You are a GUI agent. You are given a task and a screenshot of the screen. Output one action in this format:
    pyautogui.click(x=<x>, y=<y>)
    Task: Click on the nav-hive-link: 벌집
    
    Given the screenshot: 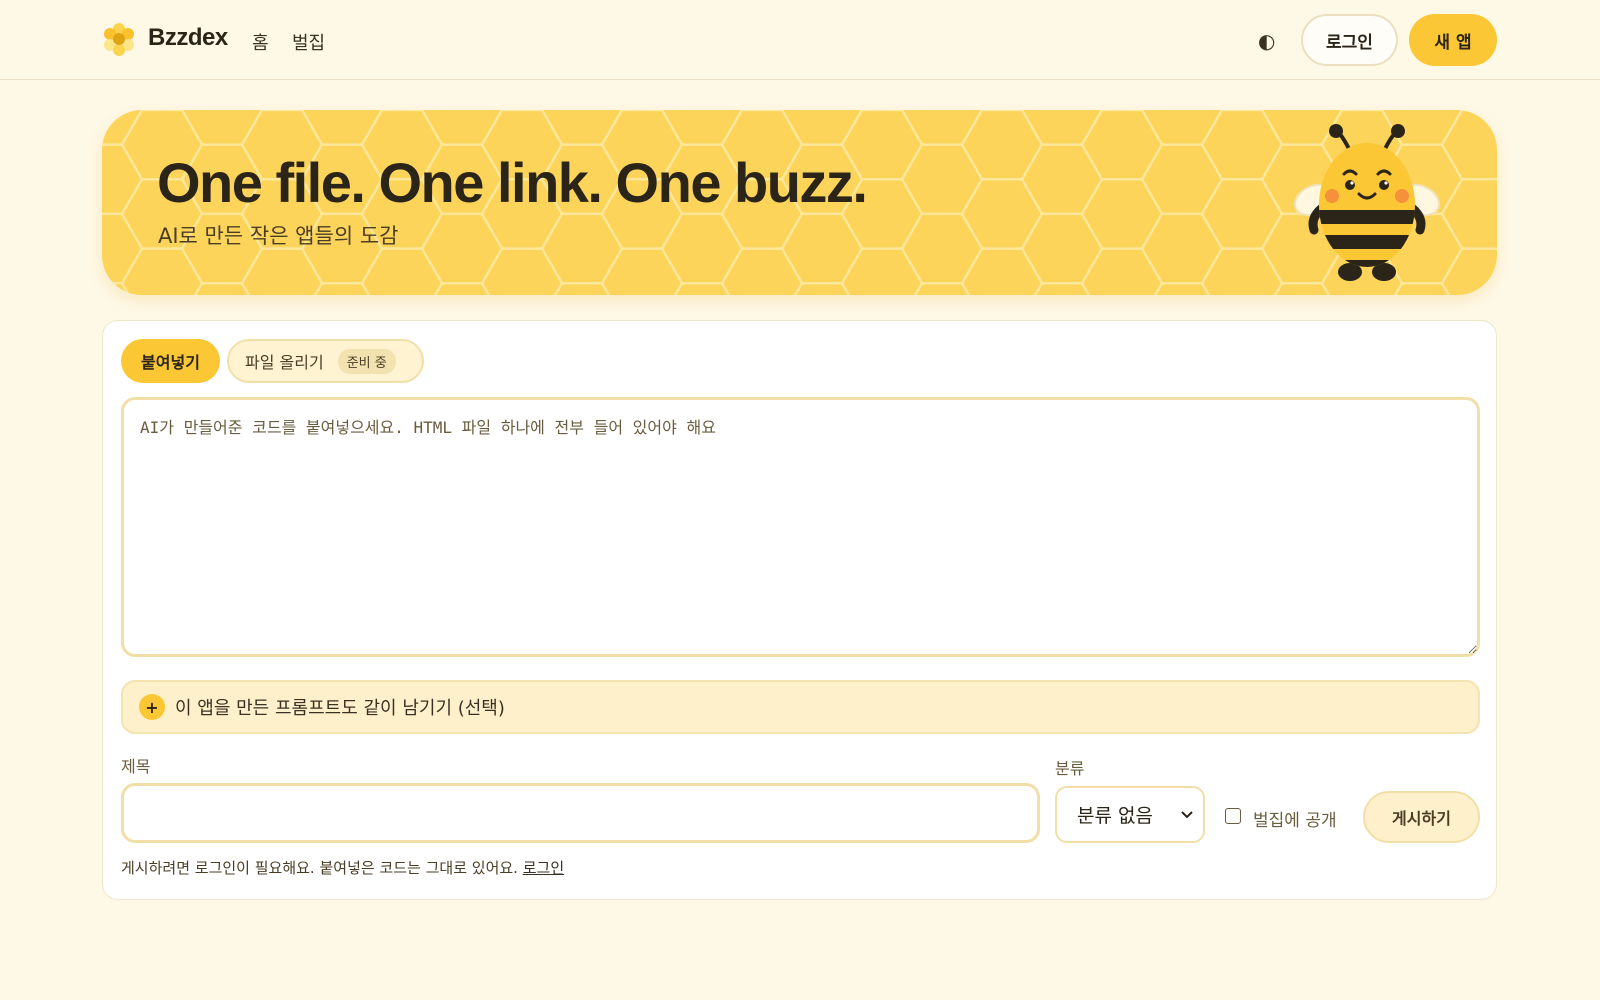 What is the action you would take?
    pyautogui.click(x=308, y=42)
    